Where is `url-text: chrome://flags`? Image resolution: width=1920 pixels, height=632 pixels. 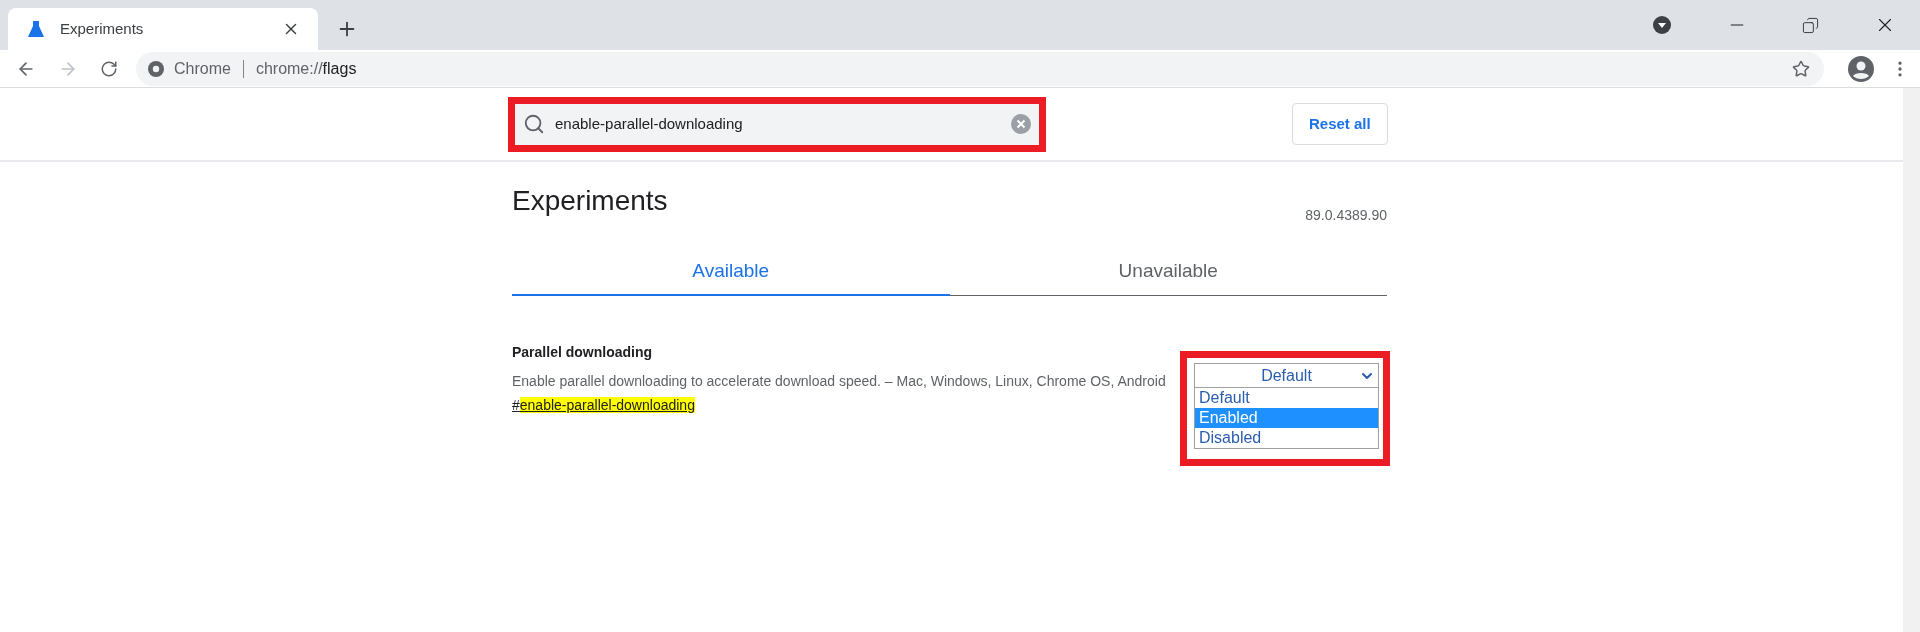 url-text: chrome://flags is located at coordinates (306, 68).